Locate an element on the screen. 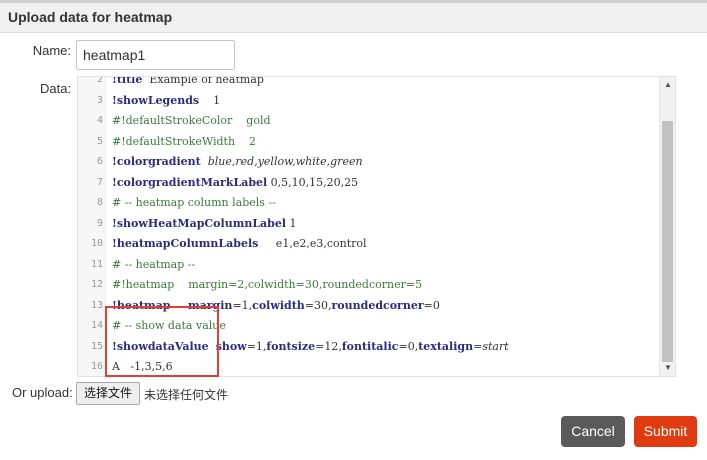  code-token: A -1,3,5,6 is located at coordinates (142, 366).